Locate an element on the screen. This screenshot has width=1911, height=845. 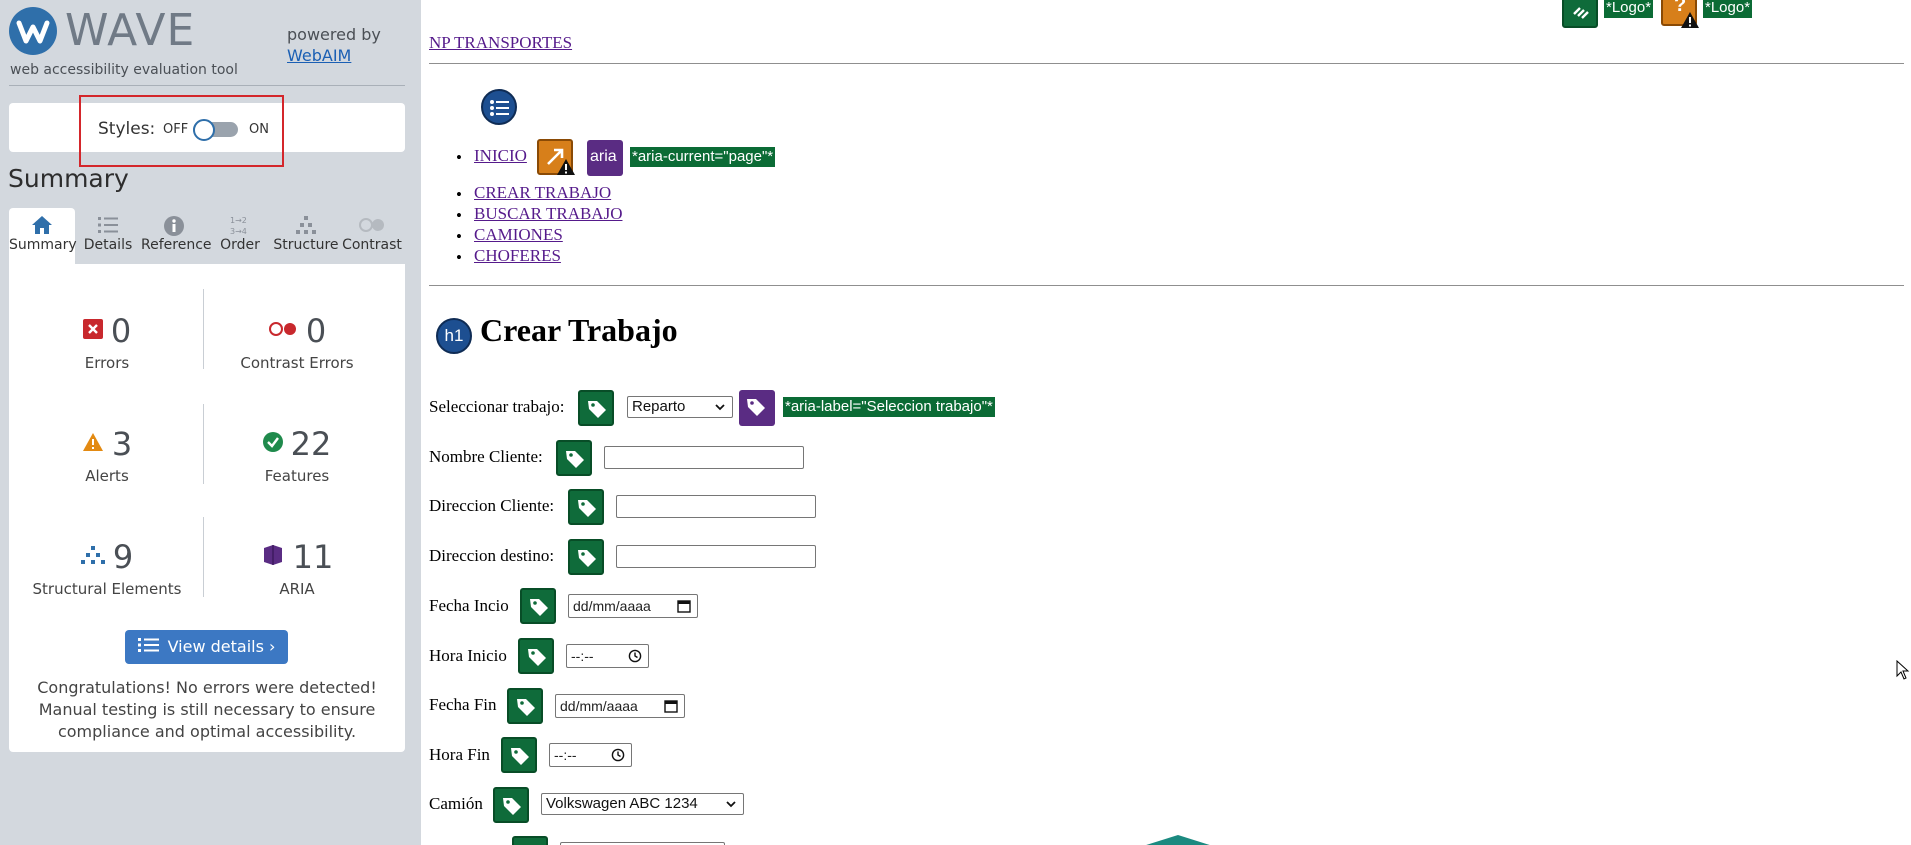
alerts-count: 3 is located at coordinates (122, 444).